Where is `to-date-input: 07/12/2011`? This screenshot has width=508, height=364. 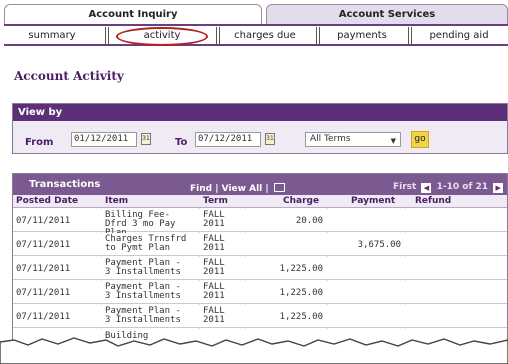
to-date-input: 07/12/2011 is located at coordinates (228, 139).